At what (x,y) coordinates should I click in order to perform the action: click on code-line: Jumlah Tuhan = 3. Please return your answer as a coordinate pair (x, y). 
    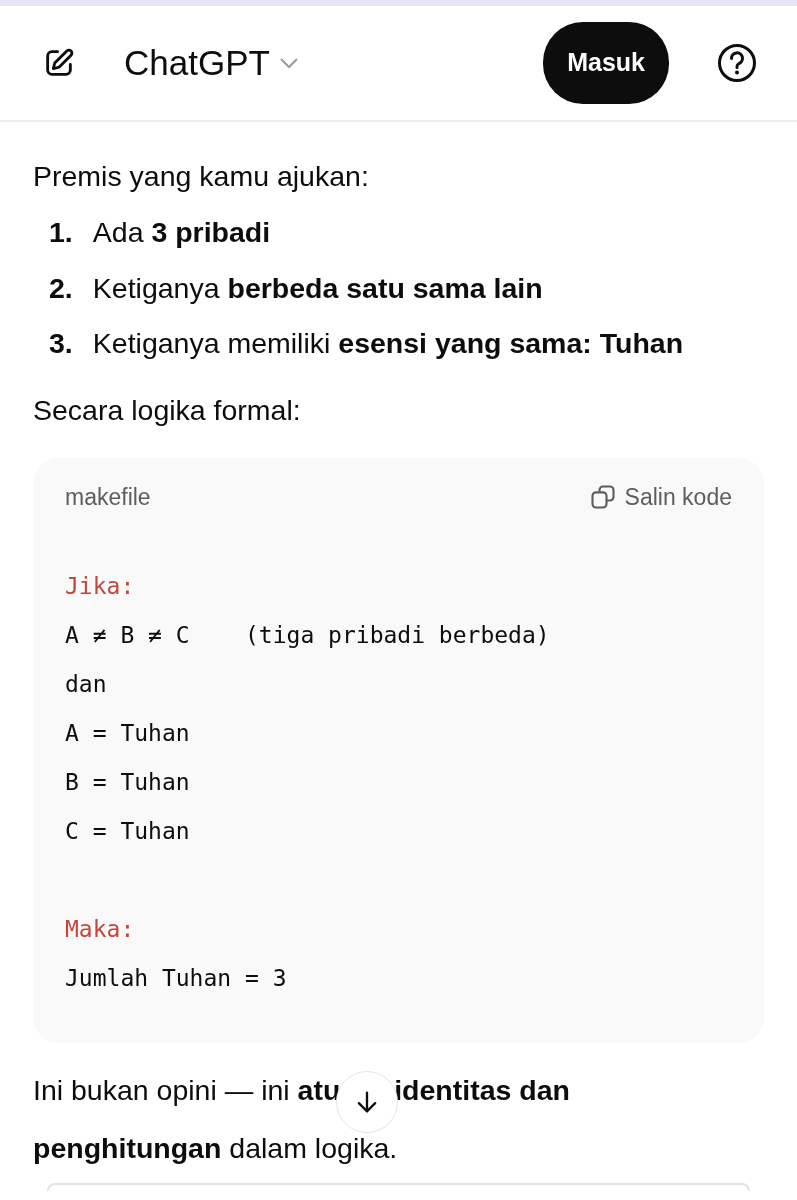
    Looking at the image, I should click on (176, 978).